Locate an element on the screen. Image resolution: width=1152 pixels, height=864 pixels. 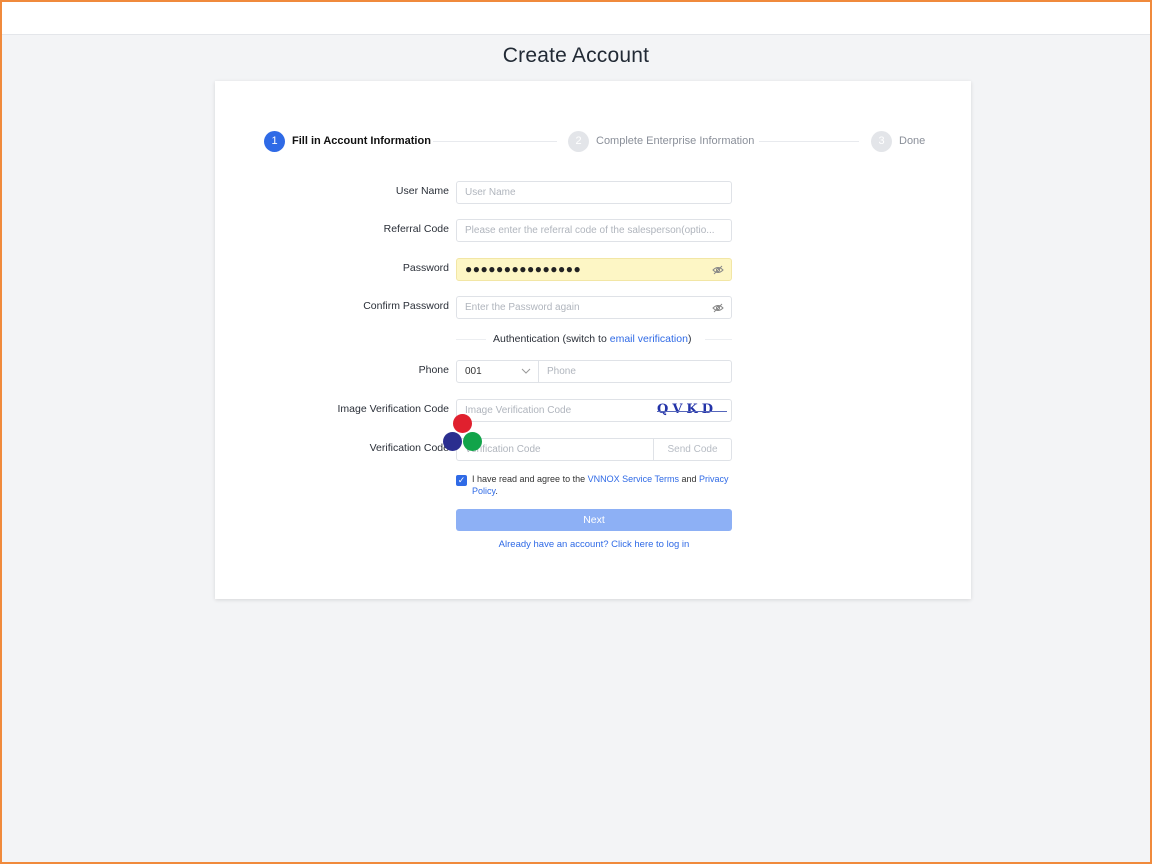
step-3: 3 Done is located at coordinates (898, 141).